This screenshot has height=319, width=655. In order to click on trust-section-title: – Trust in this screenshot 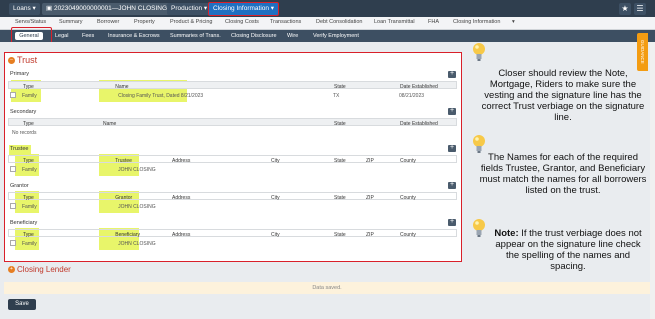, I will do `click(22, 60)`.